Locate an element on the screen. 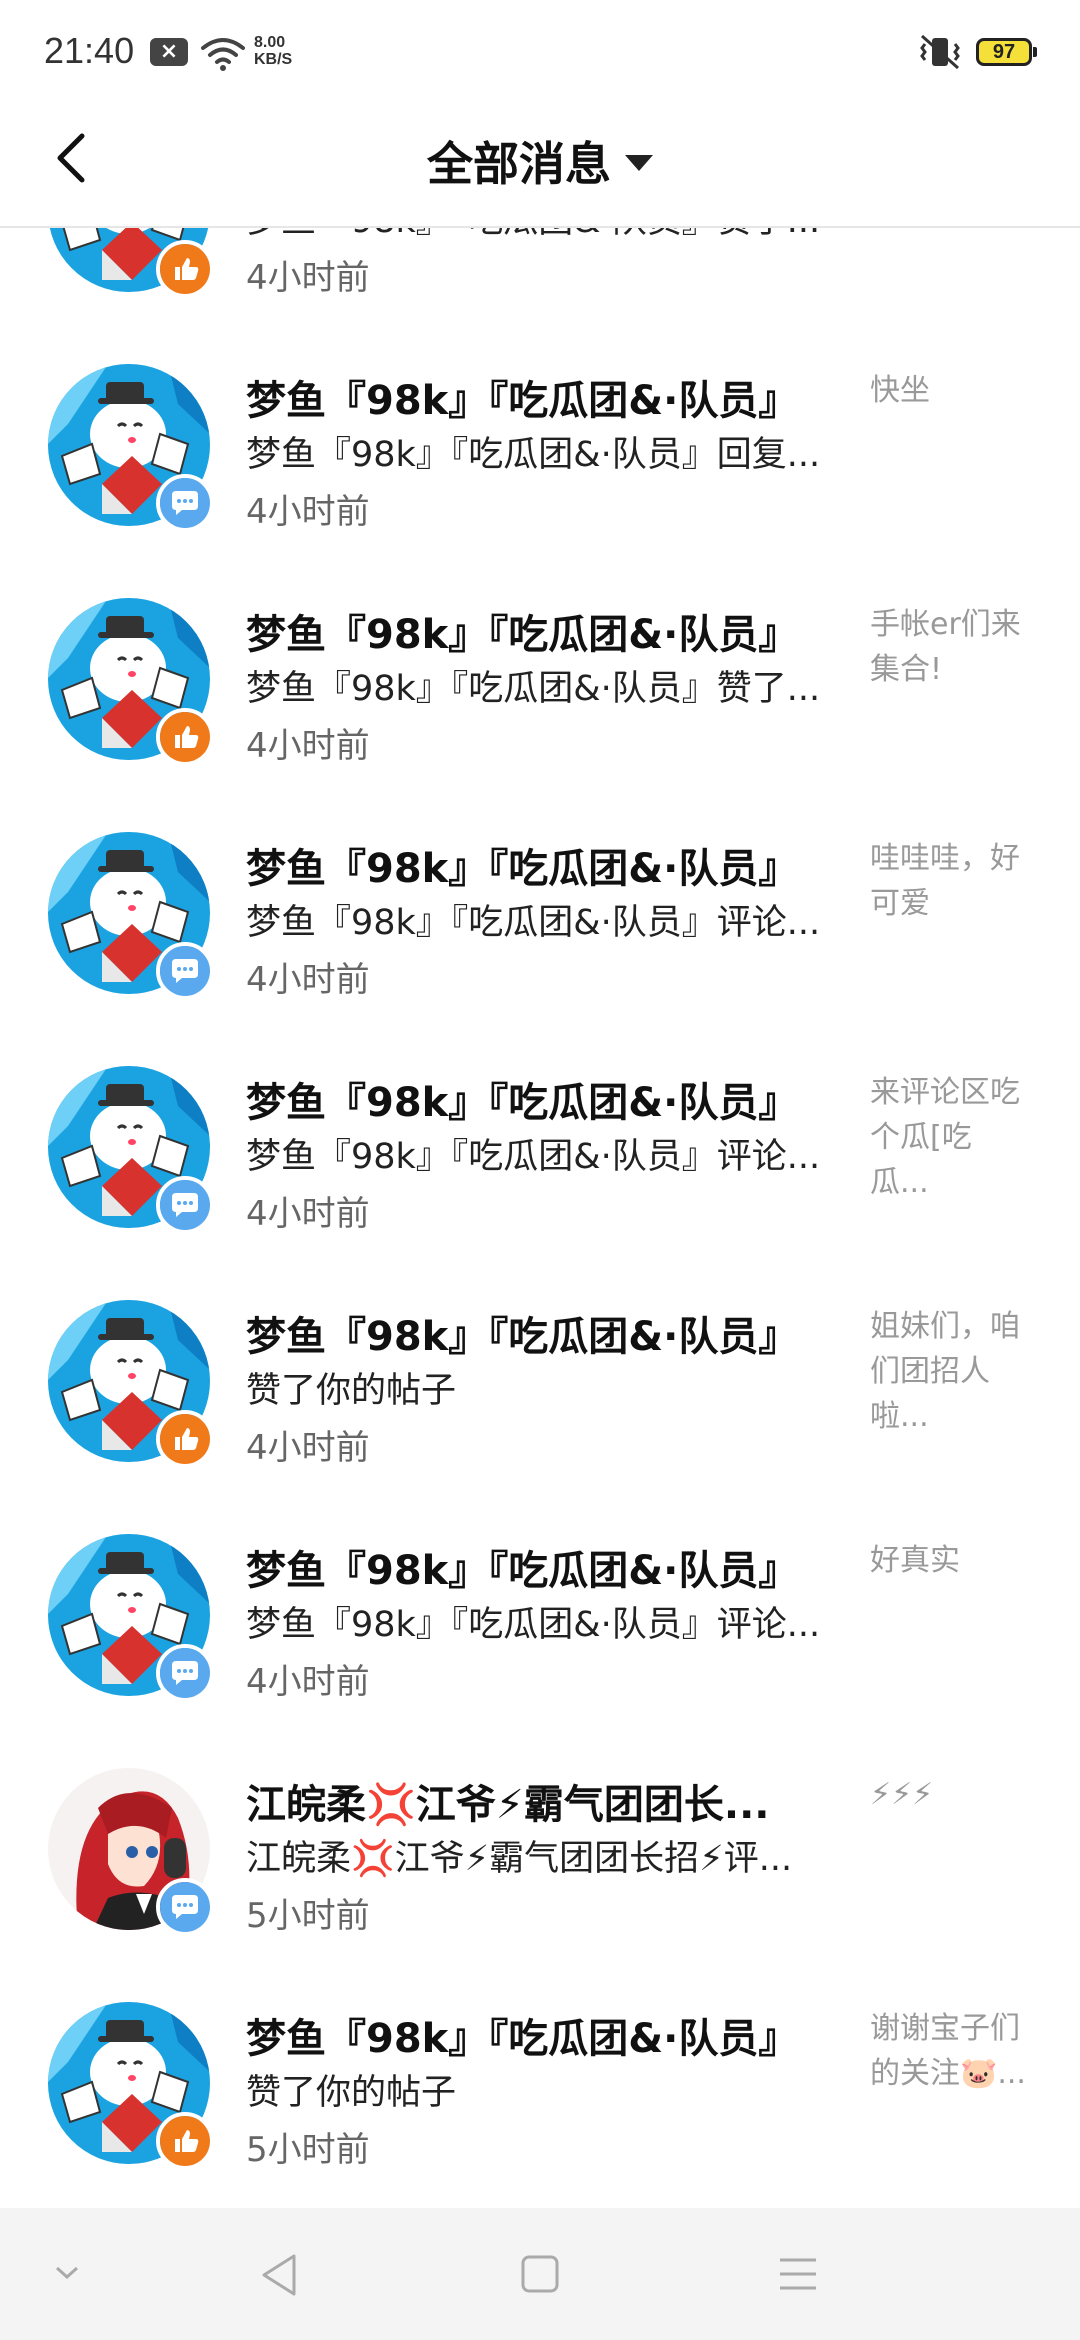 The image size is (1080, 2340). page-title: 全部消息 is located at coordinates (519, 164).